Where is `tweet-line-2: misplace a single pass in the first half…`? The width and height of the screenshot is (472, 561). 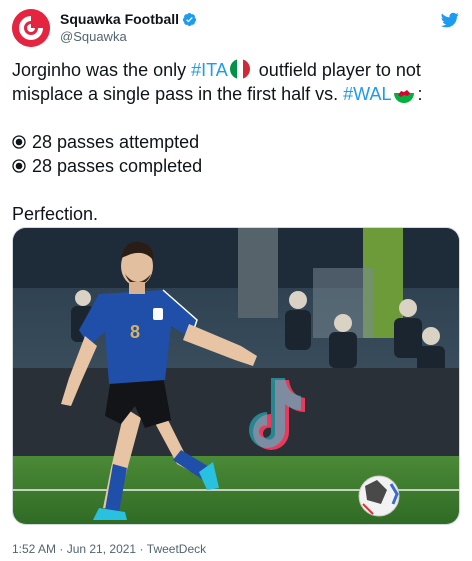
tweet-line-2: misplace a single pass in the first half… is located at coordinates (237, 94).